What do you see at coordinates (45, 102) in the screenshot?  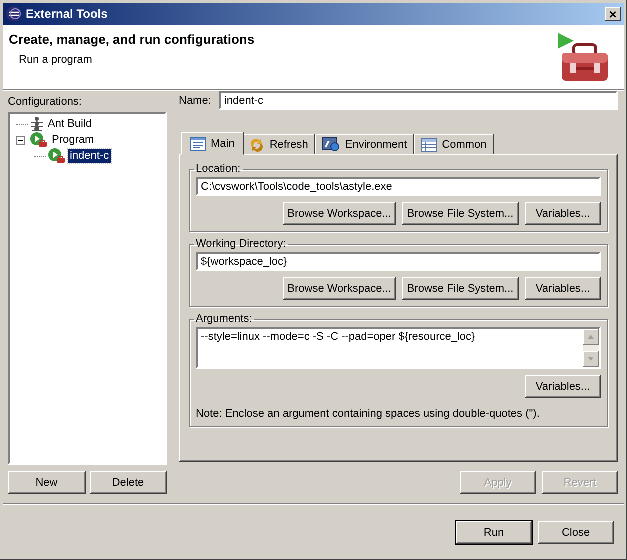 I see `configurations-label: Configurations:` at bounding box center [45, 102].